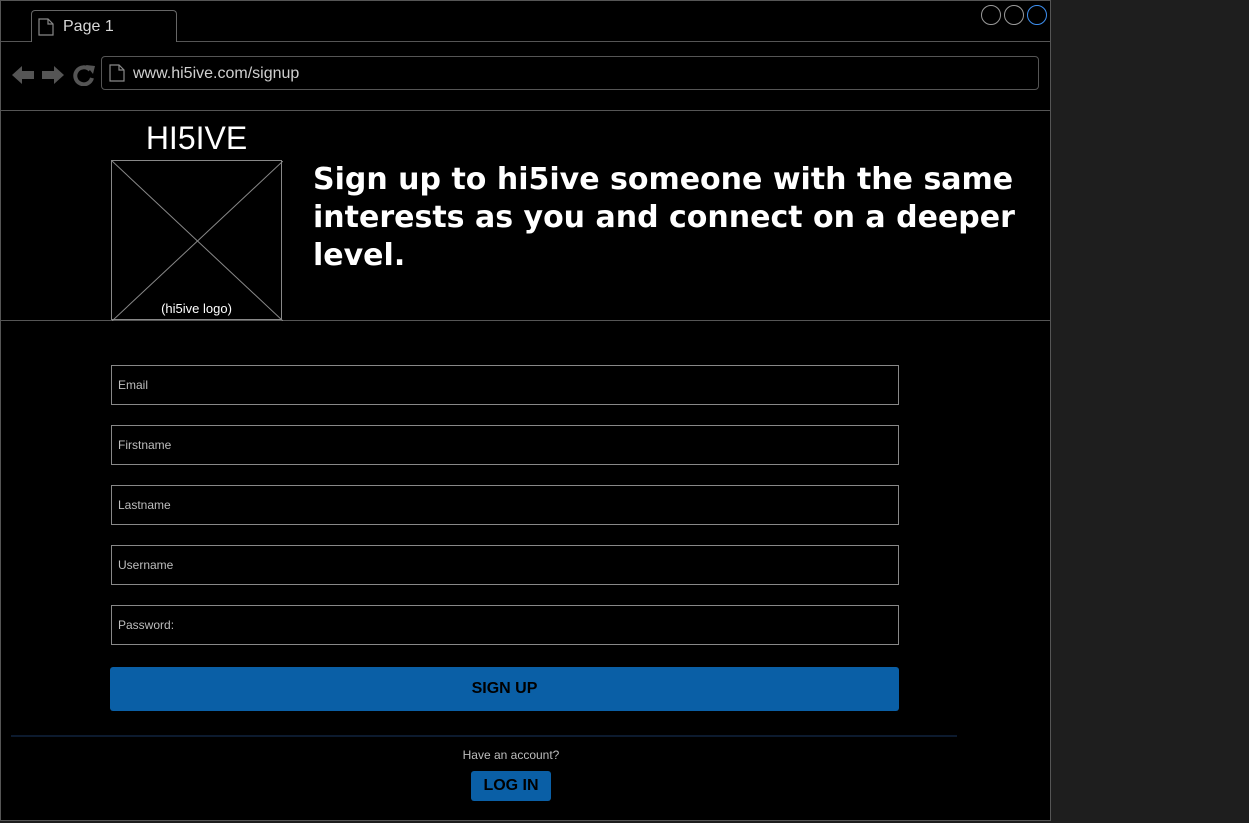  I want to click on logo-placeholder: (hi5ive logo), so click(197, 240).